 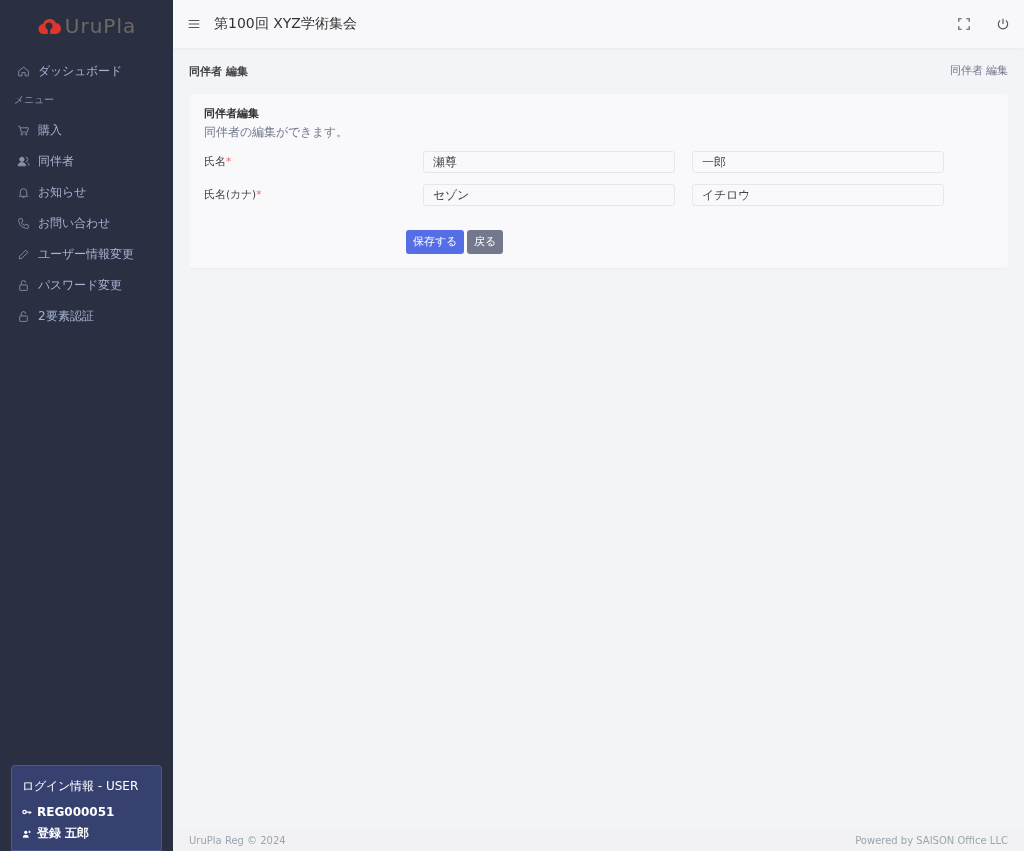 What do you see at coordinates (86, 254) in the screenshot?
I see `sidebar-item: ユーザー情報変更` at bounding box center [86, 254].